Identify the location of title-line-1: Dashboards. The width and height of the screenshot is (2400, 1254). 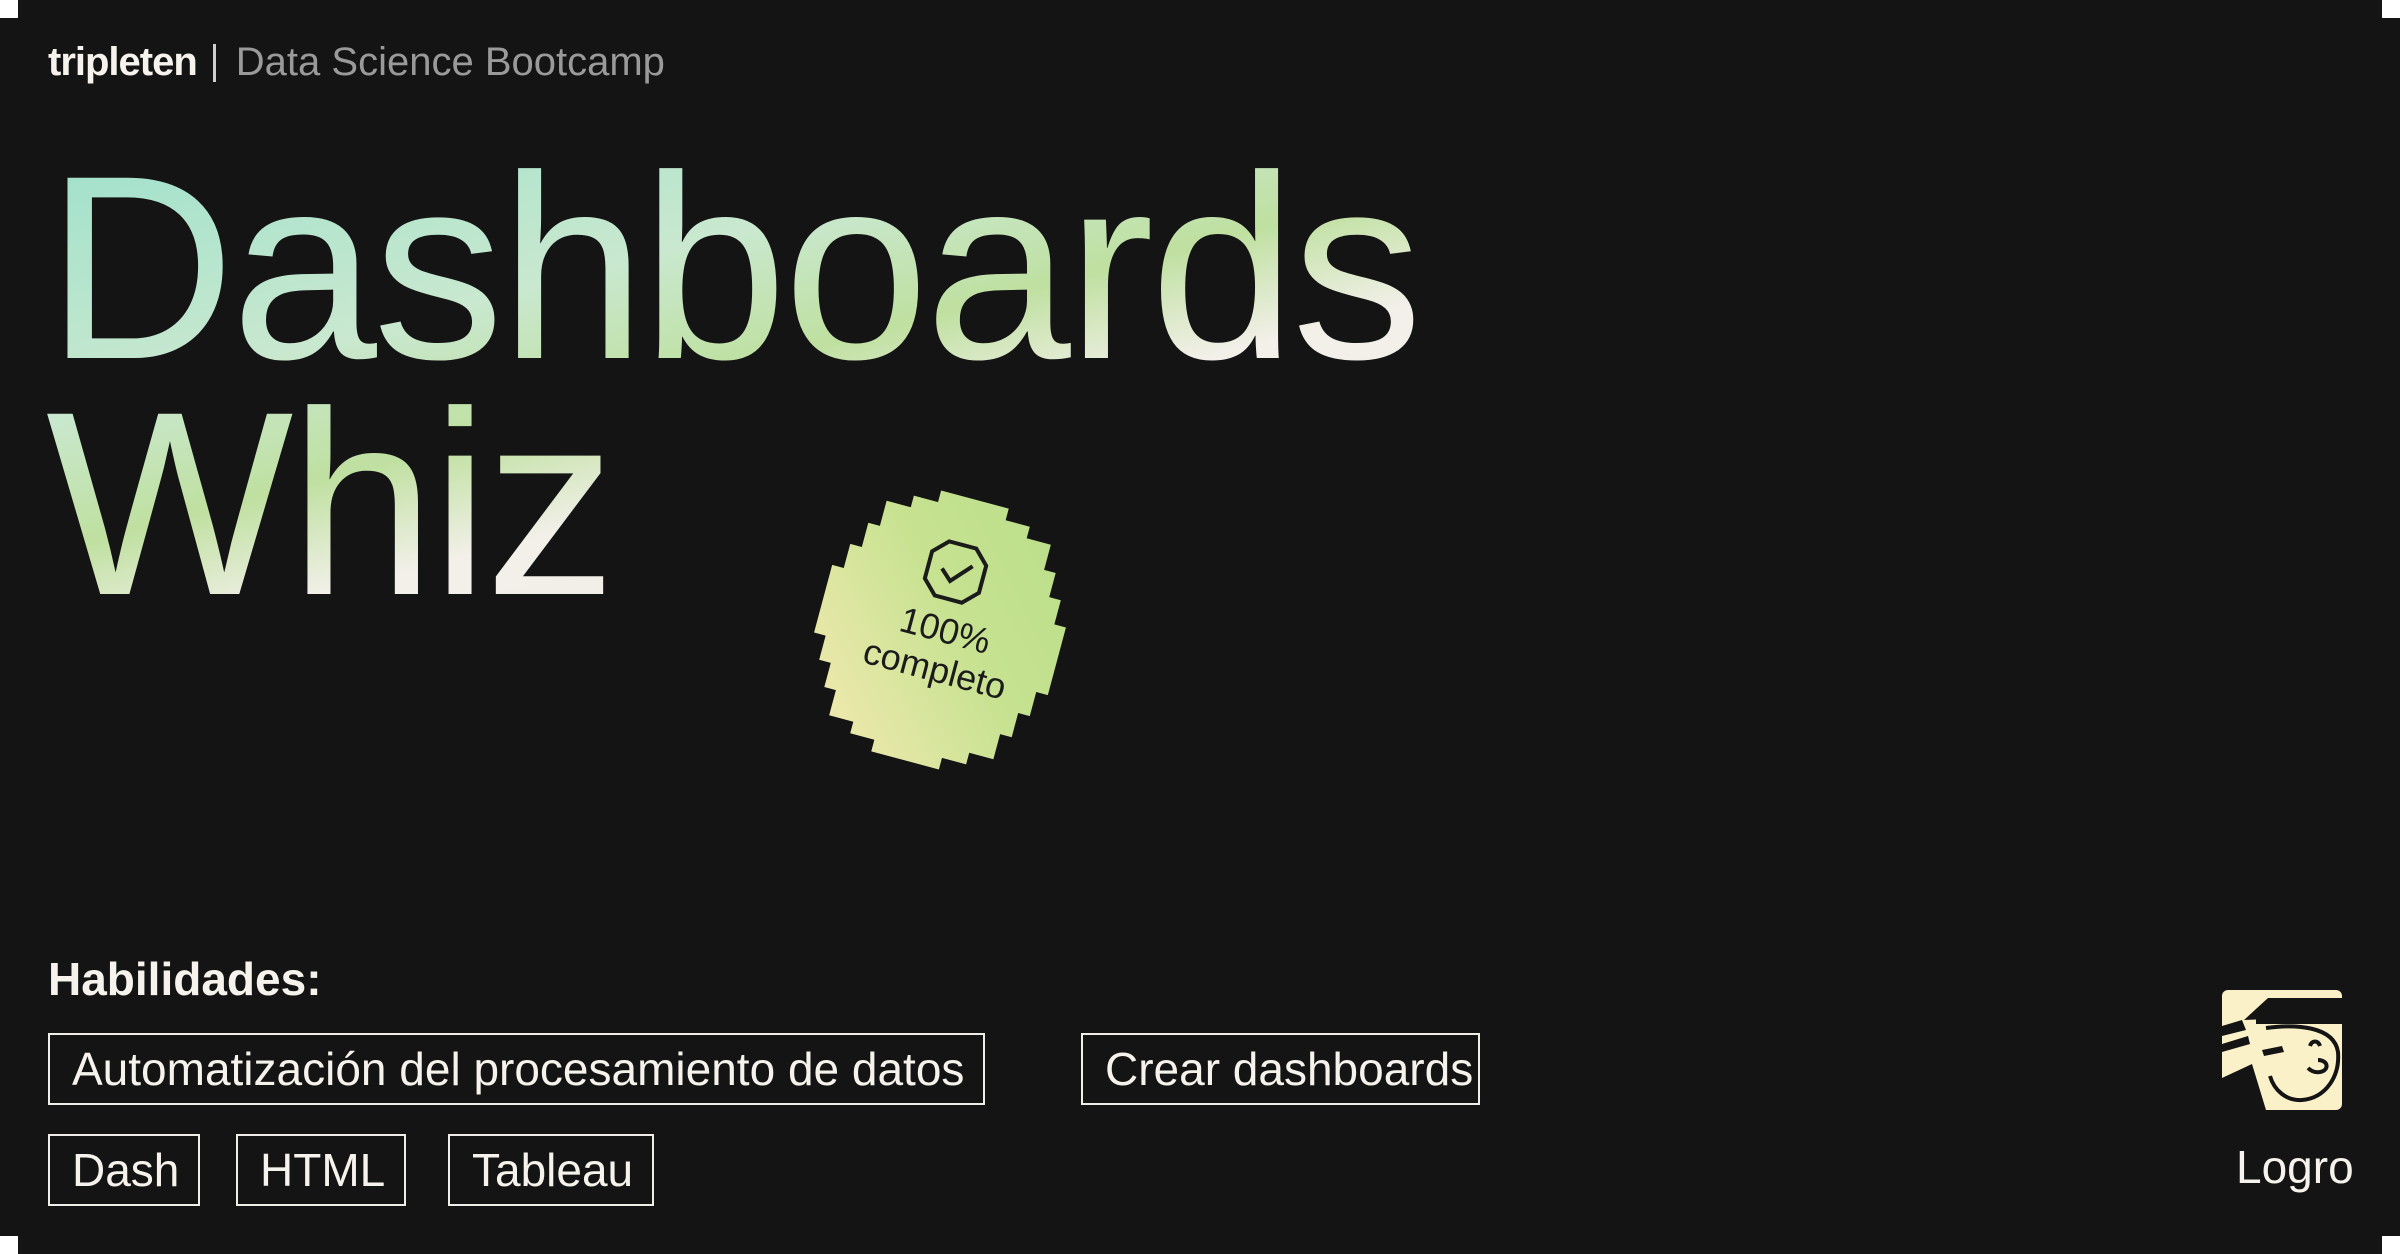
(732, 267).